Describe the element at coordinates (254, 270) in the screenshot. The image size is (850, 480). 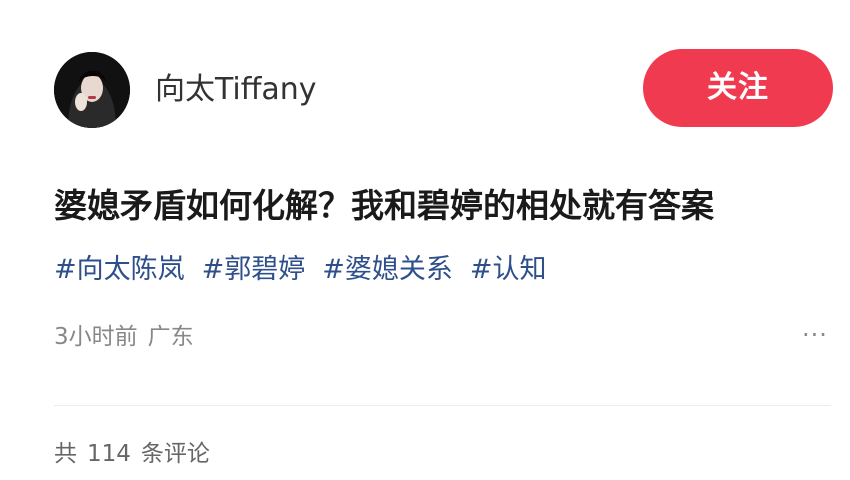
I see `tag-link: #郭碧婷` at that location.